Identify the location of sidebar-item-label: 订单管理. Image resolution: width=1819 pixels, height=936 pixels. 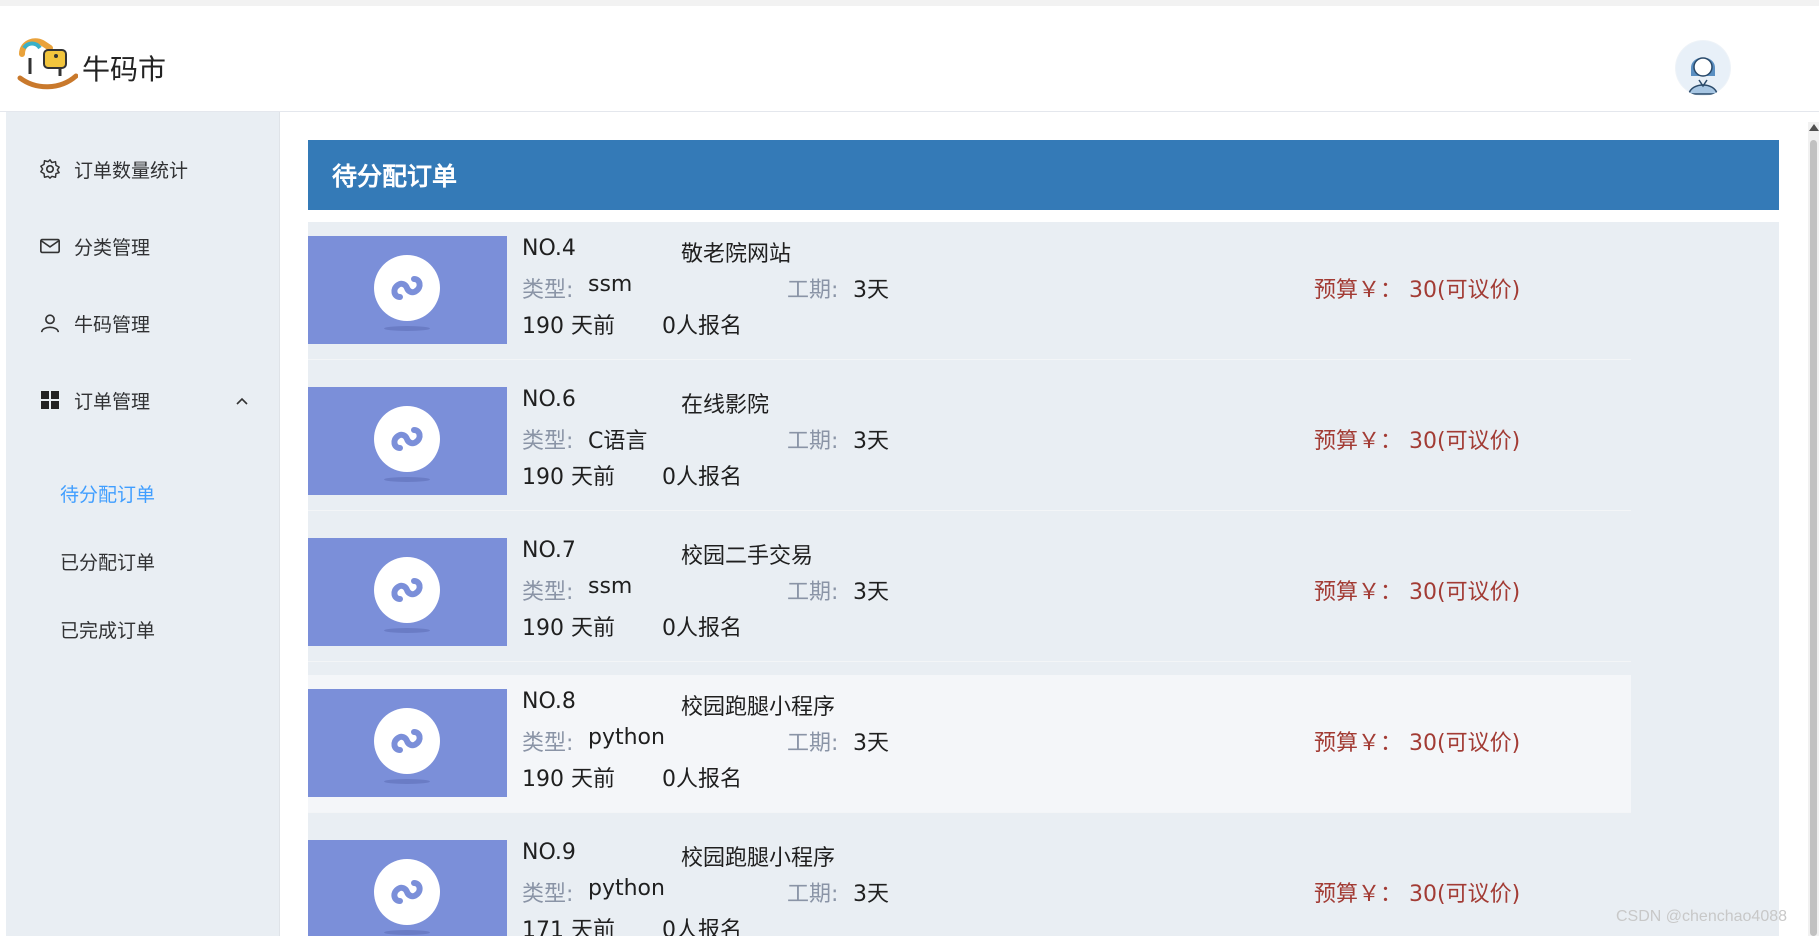
(112, 401).